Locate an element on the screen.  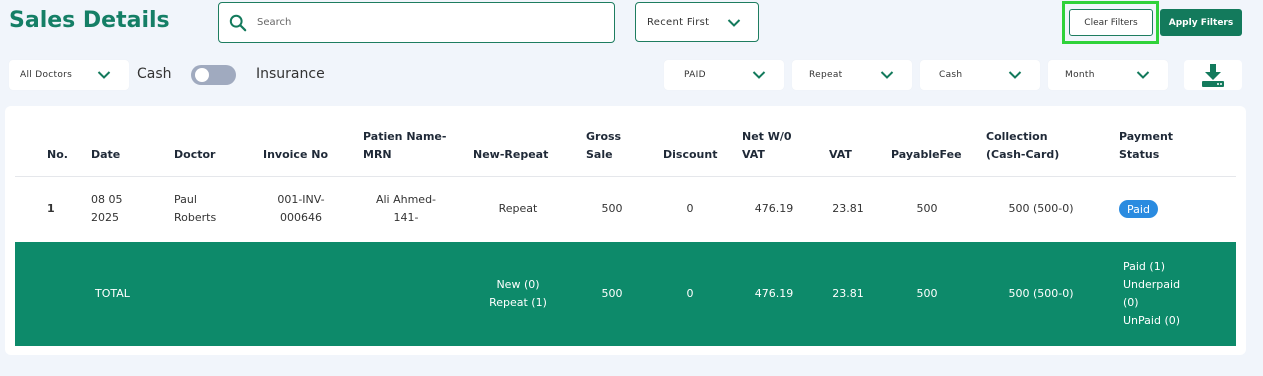
cell-date: 08 05 2025 is located at coordinates (107, 209).